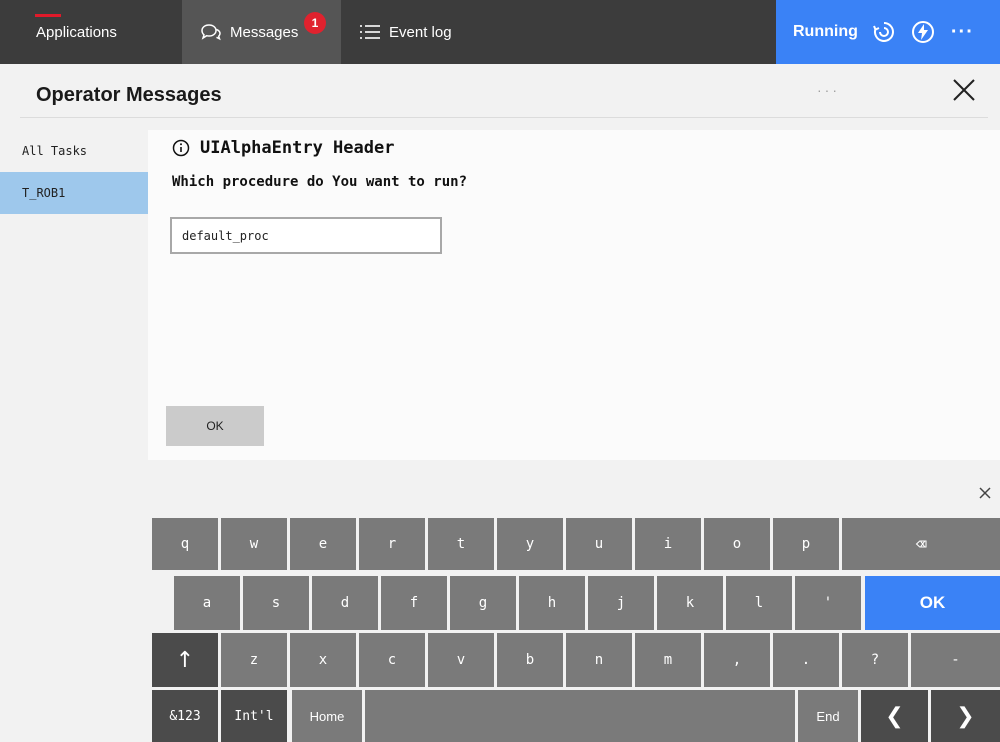 The image size is (1000, 742). What do you see at coordinates (327, 716) in the screenshot?
I see `key-home: Home` at bounding box center [327, 716].